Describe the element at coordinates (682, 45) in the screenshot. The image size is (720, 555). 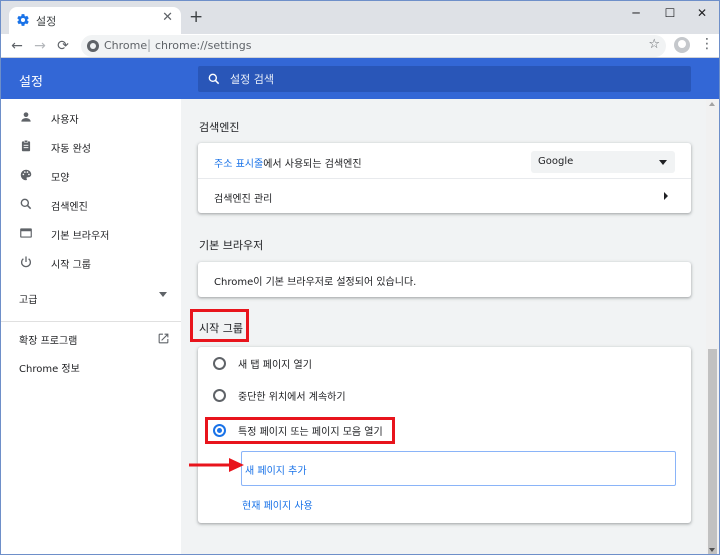
I see `profile-avatar` at that location.